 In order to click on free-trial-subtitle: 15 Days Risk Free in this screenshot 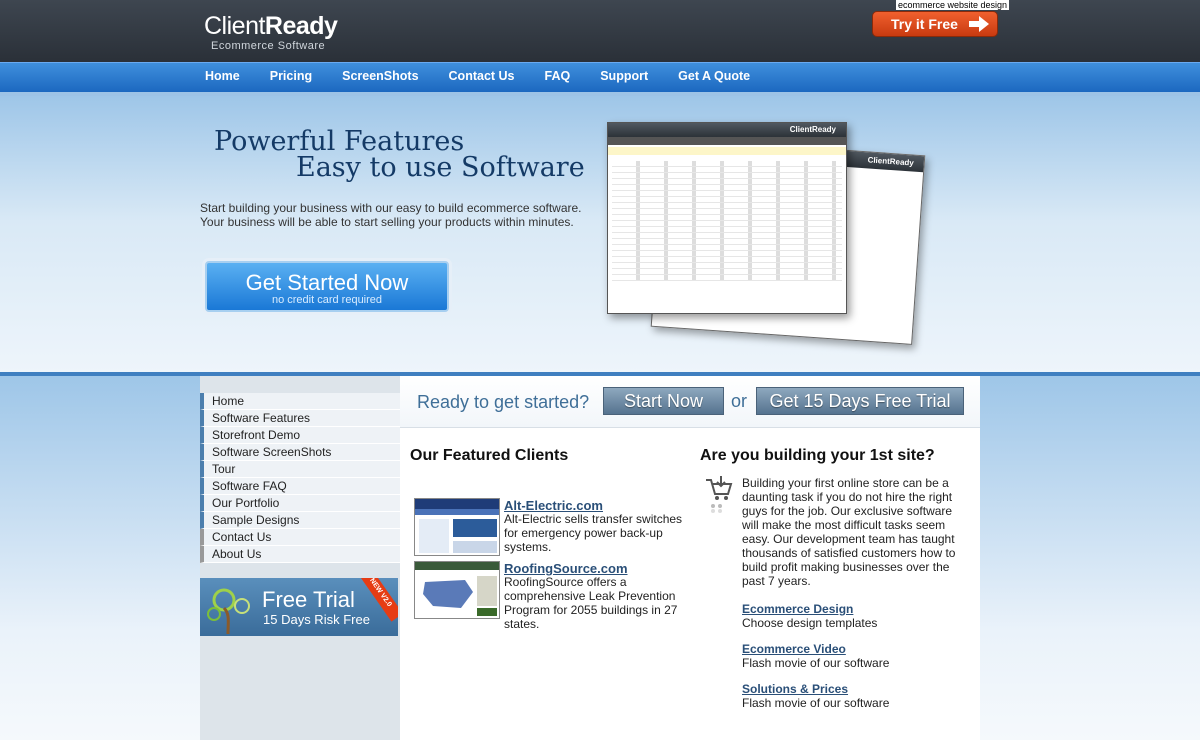, I will do `click(316, 619)`.